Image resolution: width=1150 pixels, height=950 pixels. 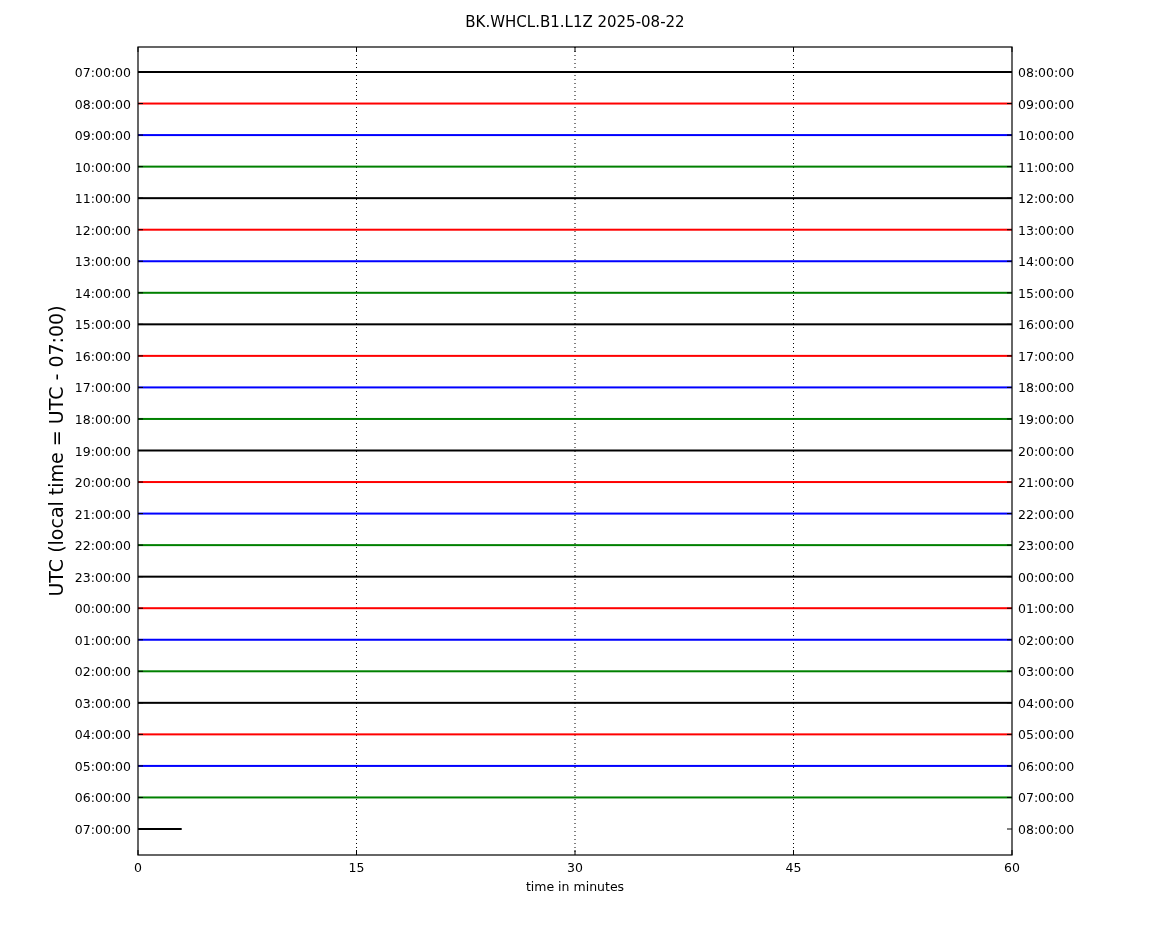 What do you see at coordinates (1046, 451) in the screenshot?
I see `end-time-label: 20:00:00` at bounding box center [1046, 451].